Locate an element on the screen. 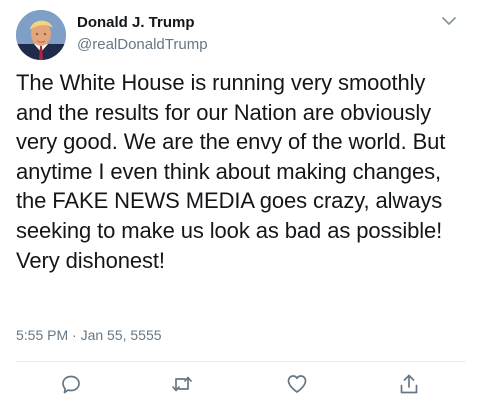 The width and height of the screenshot is (480, 410). avatar is located at coordinates (41, 35).